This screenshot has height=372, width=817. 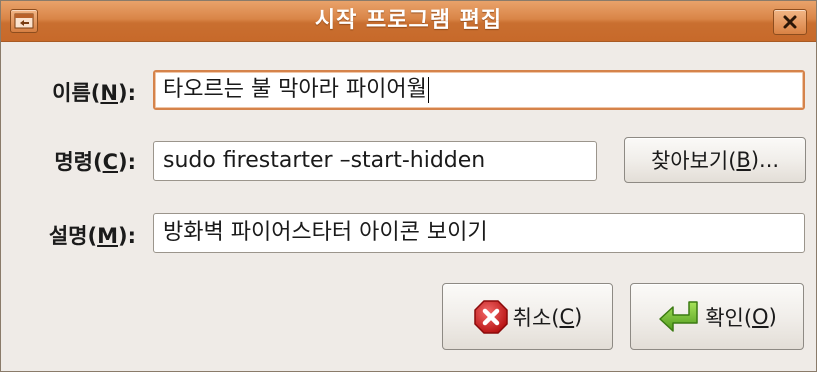 I want to click on close-button, so click(x=790, y=22).